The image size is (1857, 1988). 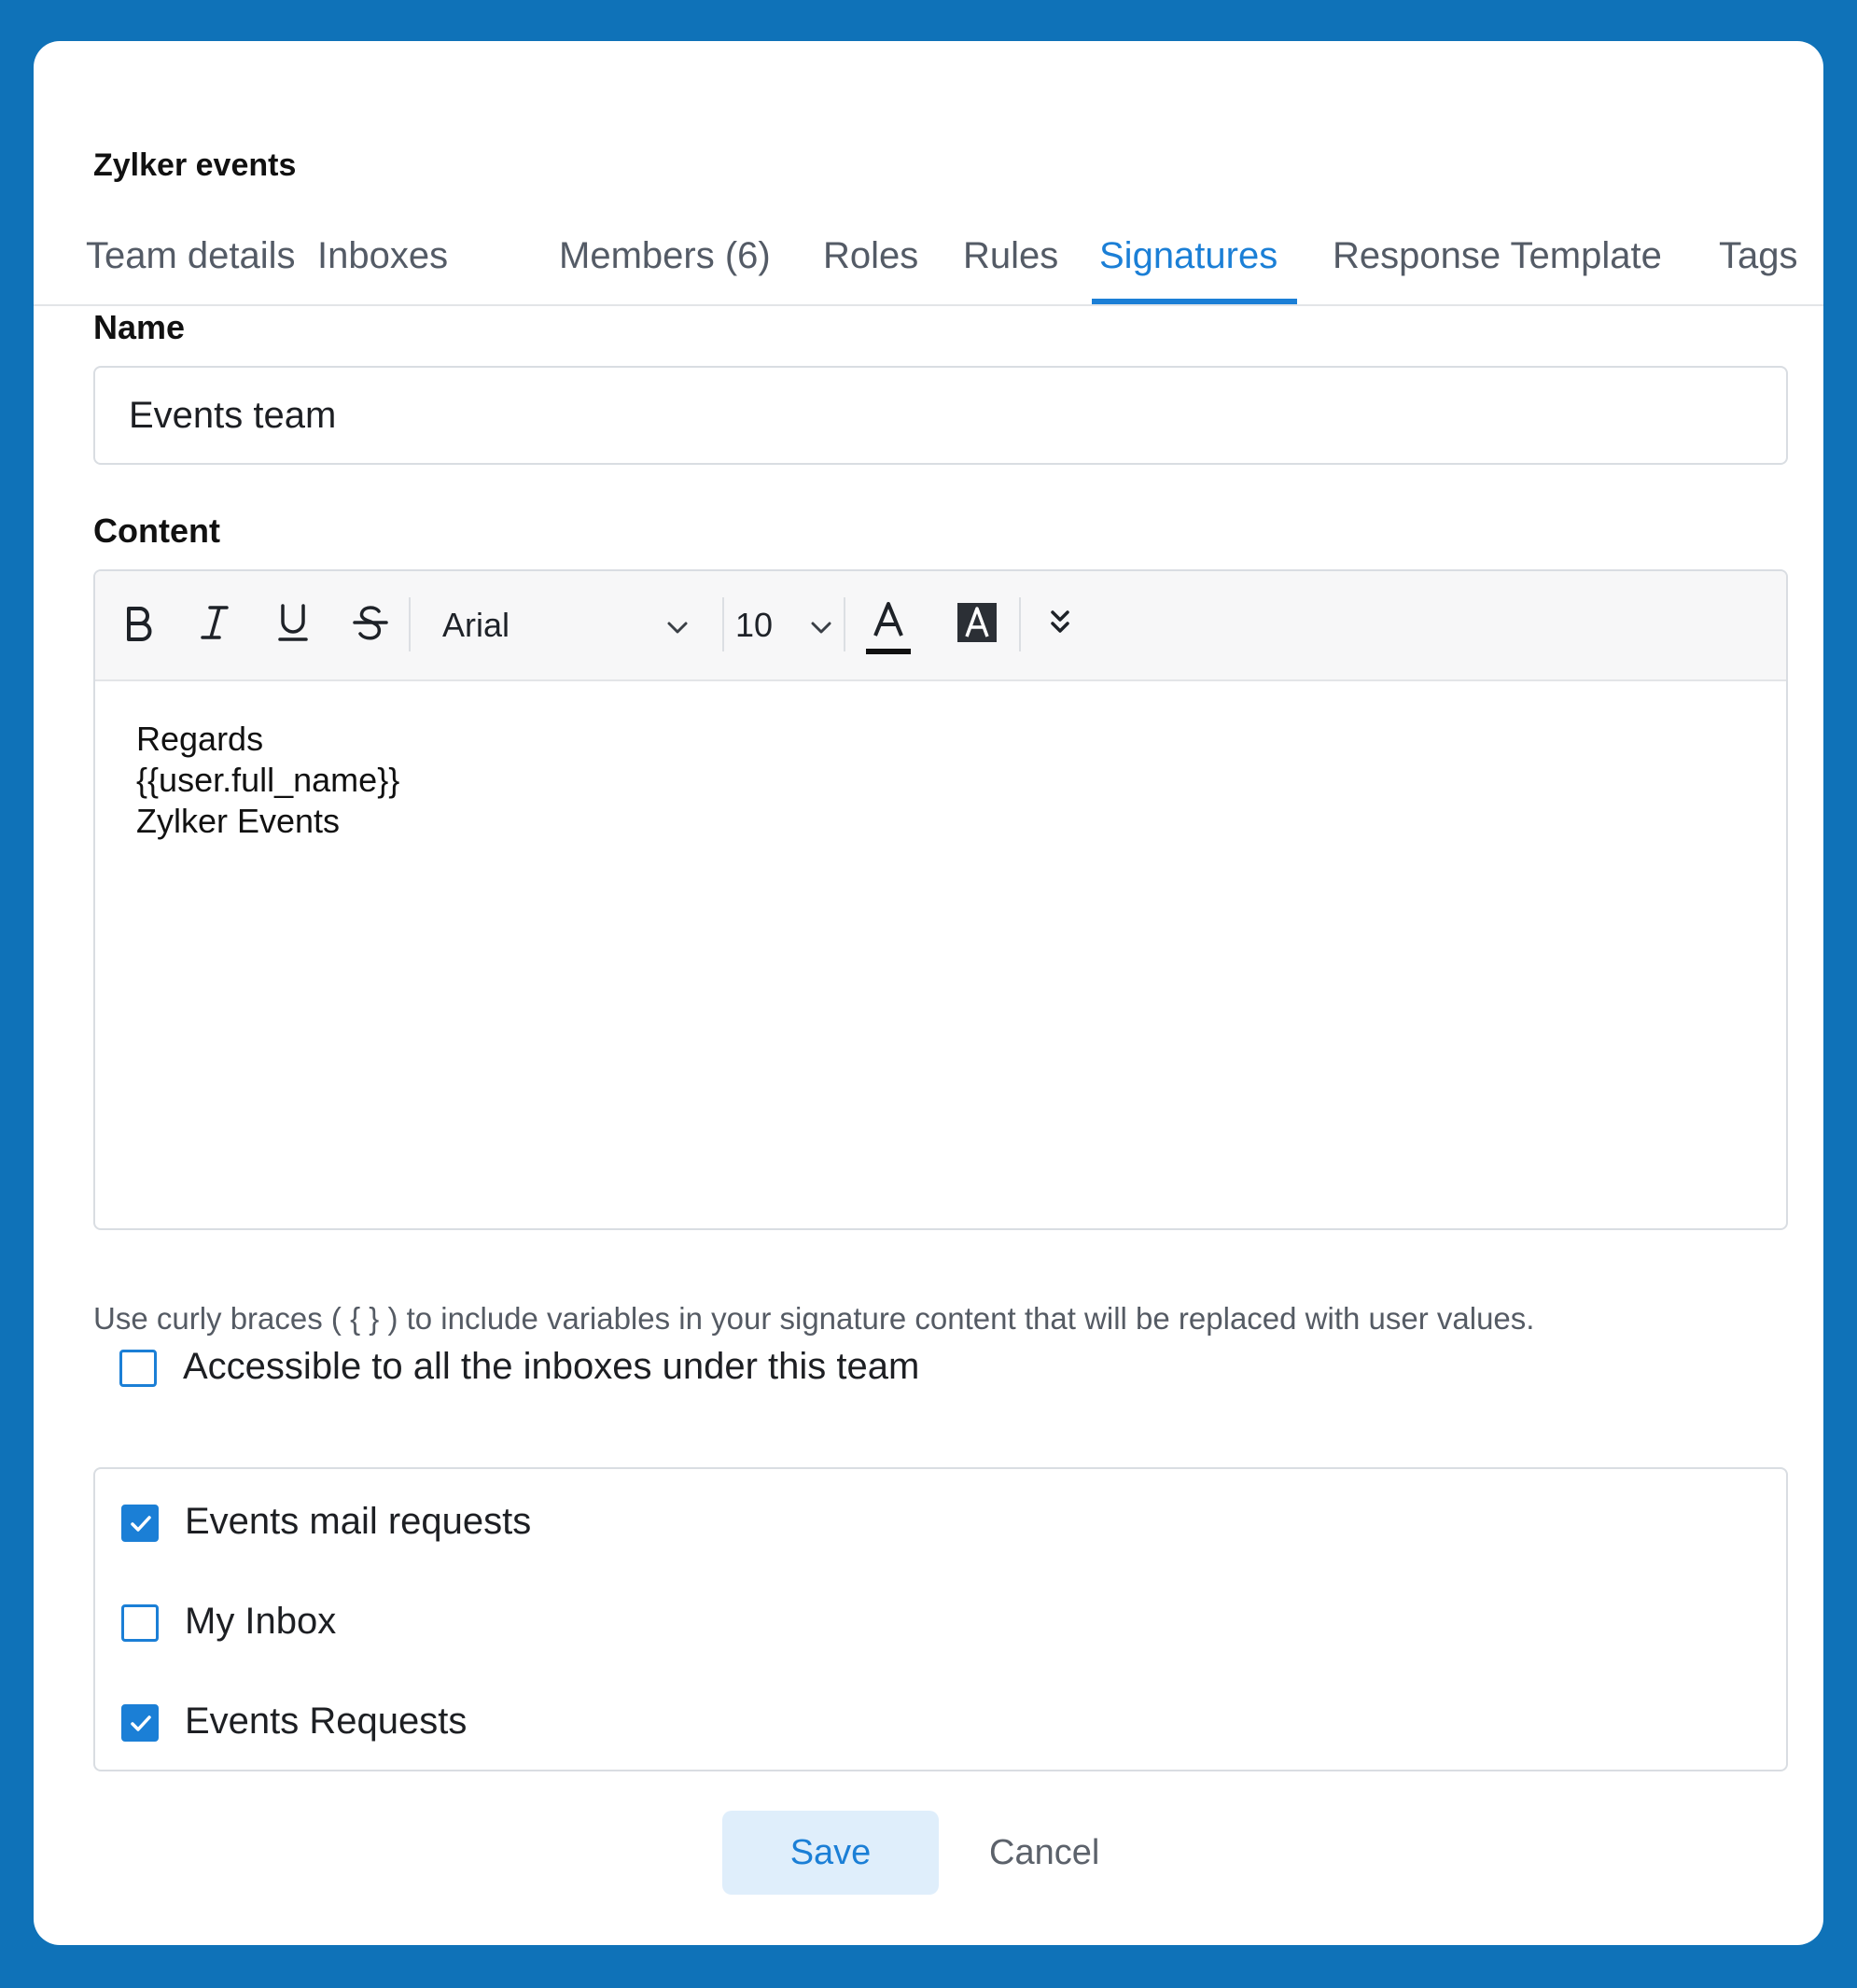 I want to click on more-options-icon, so click(x=1060, y=625).